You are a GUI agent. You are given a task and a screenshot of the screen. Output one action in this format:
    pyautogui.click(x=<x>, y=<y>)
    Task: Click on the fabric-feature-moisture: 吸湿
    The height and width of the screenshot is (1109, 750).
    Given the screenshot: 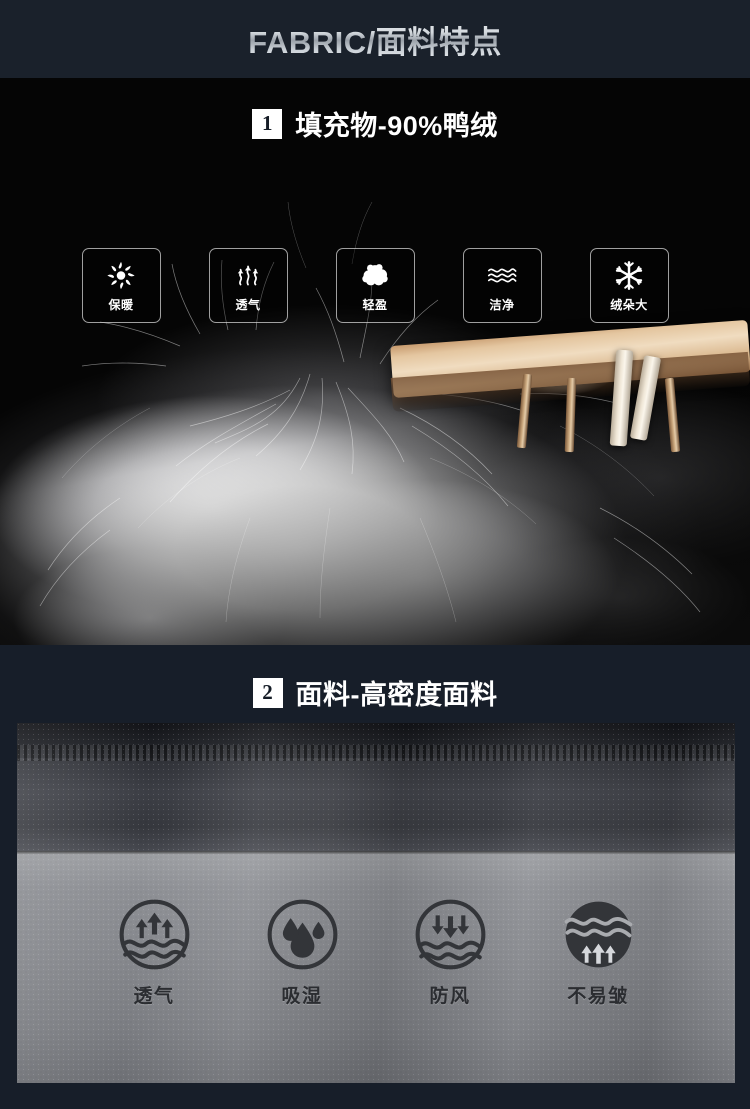 What is the action you would take?
    pyautogui.click(x=302, y=953)
    